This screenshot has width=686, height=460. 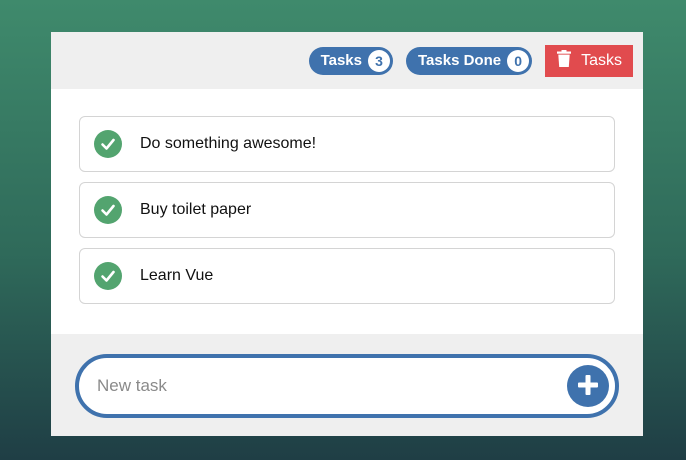 I want to click on delete-tasks-button: Tasks, so click(x=589, y=60).